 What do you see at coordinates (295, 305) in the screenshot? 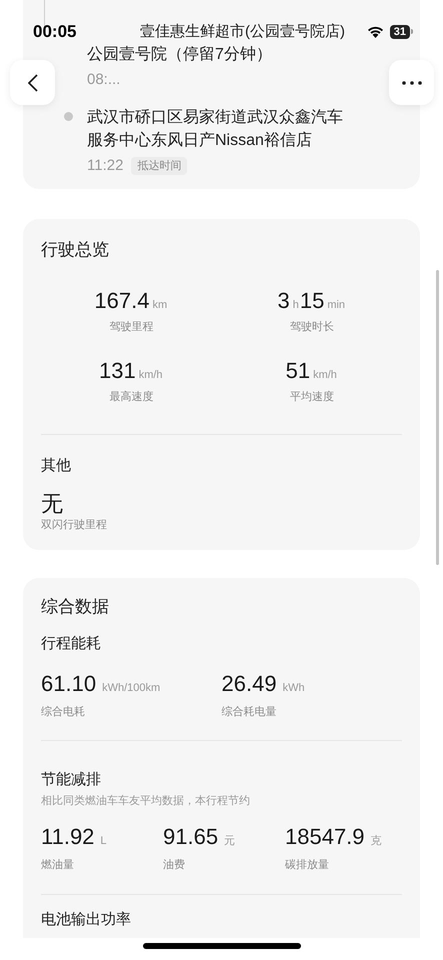
I see `stat-unit: h` at bounding box center [295, 305].